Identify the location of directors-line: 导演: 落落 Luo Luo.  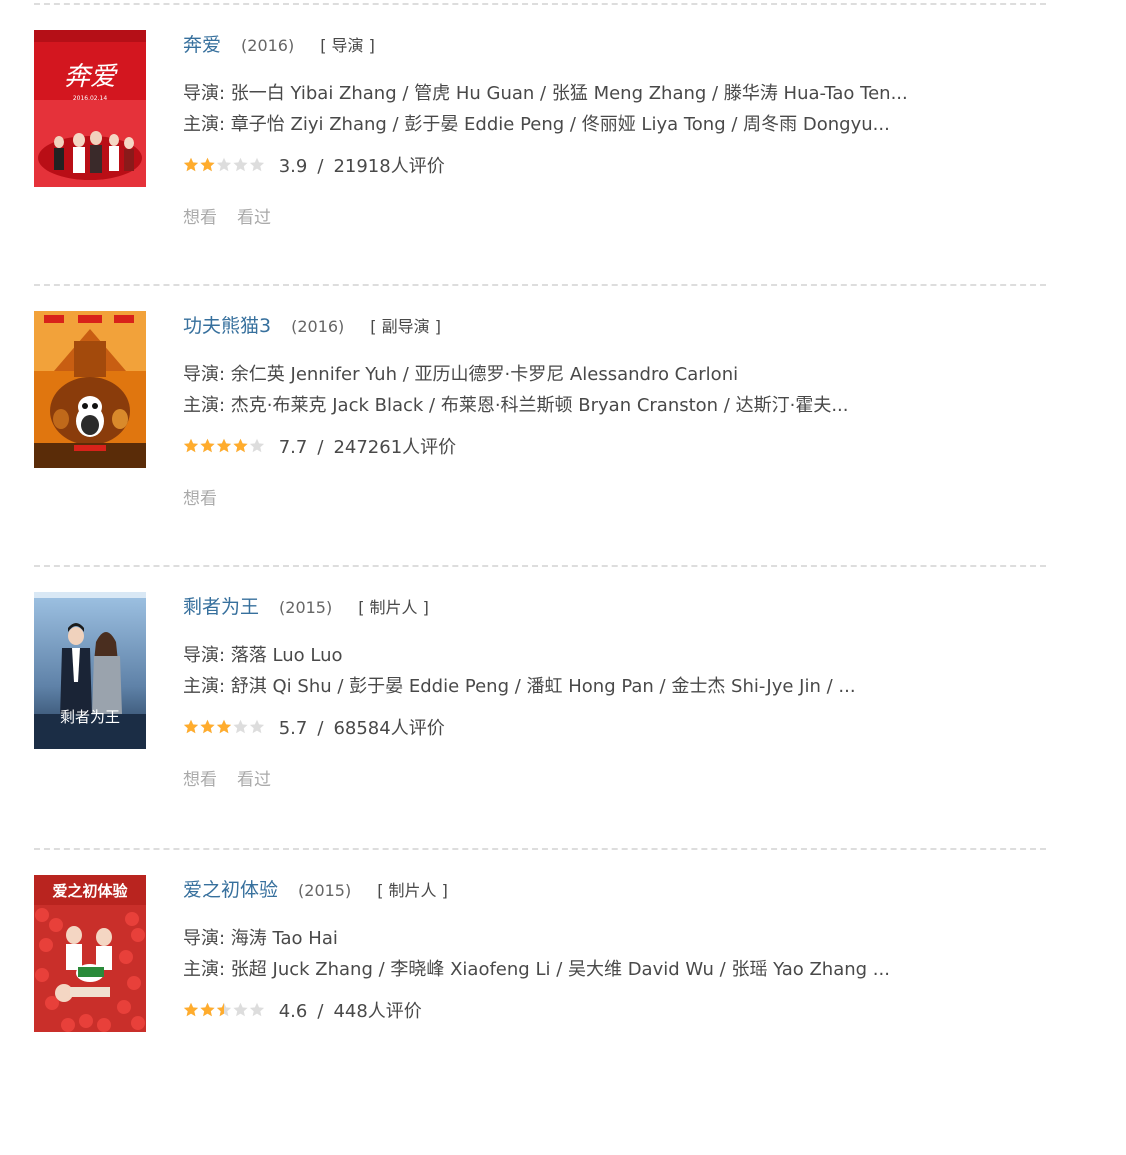
(263, 655).